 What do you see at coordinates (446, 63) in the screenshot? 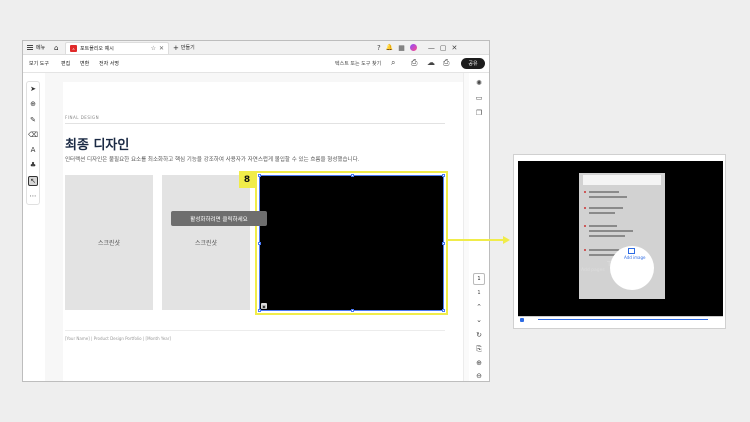
I see `print-icon: ⎙` at bounding box center [446, 63].